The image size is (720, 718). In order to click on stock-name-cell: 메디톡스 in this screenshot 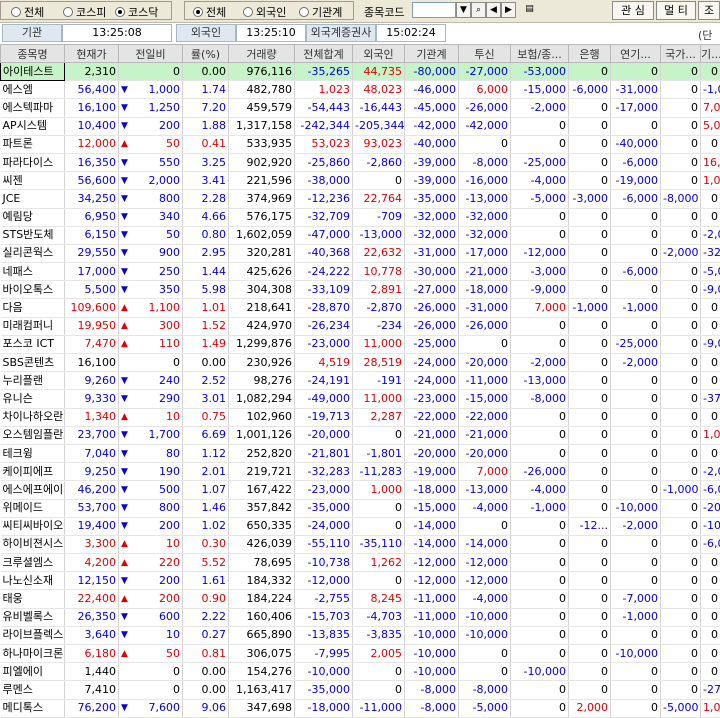, I will do `click(33, 708)`.